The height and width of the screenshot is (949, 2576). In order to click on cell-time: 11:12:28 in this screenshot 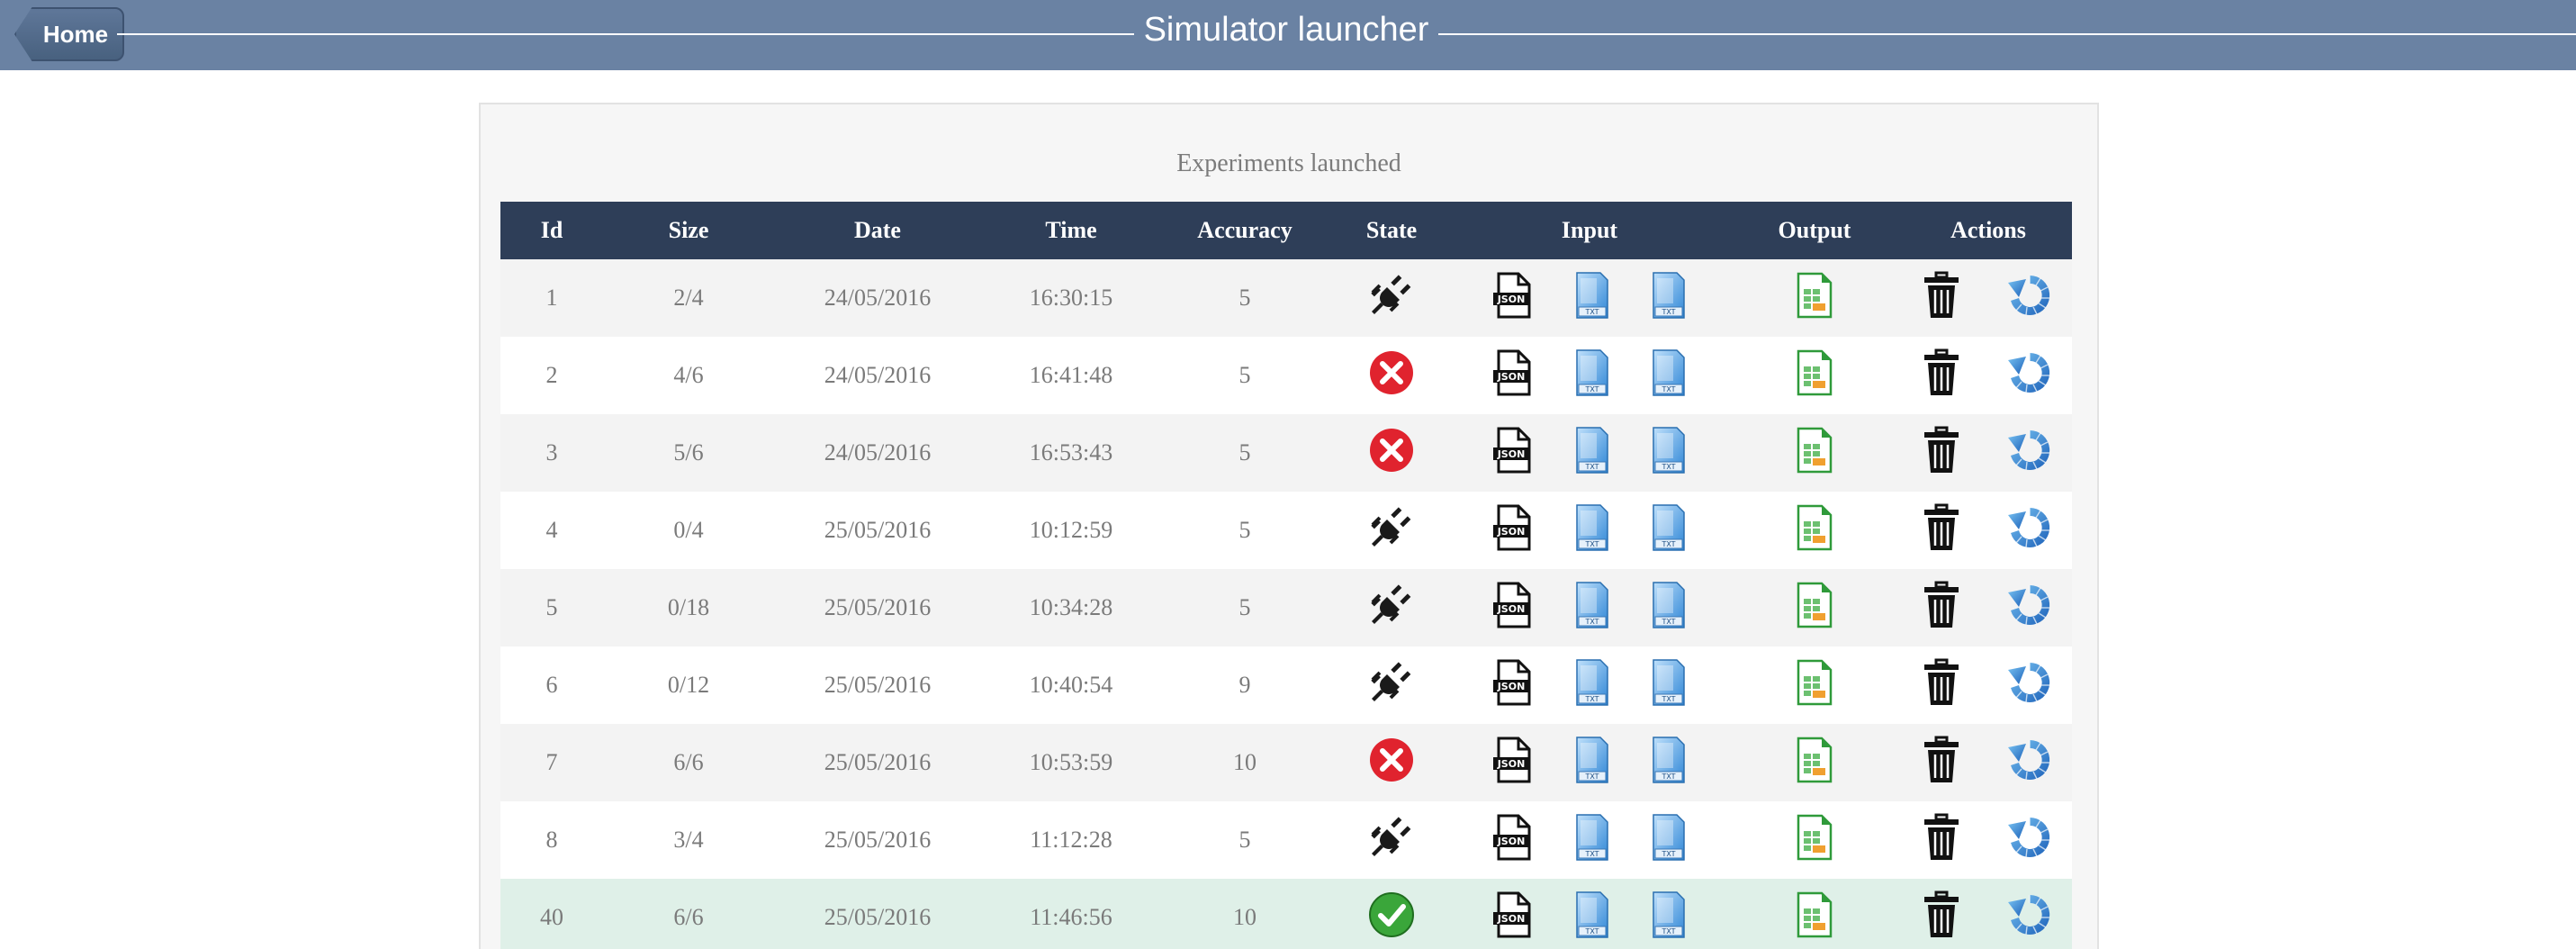, I will do `click(1071, 840)`.